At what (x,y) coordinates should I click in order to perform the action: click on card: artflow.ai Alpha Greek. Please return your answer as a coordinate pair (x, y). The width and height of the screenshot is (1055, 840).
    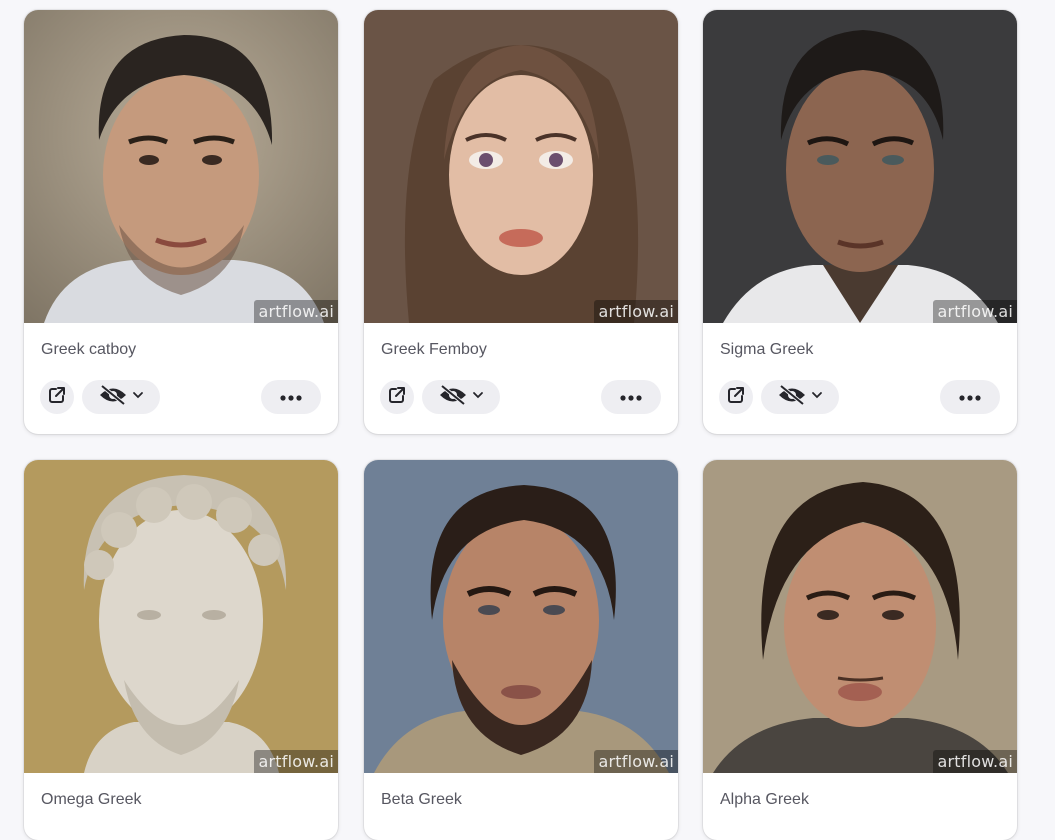
    Looking at the image, I should click on (860, 650).